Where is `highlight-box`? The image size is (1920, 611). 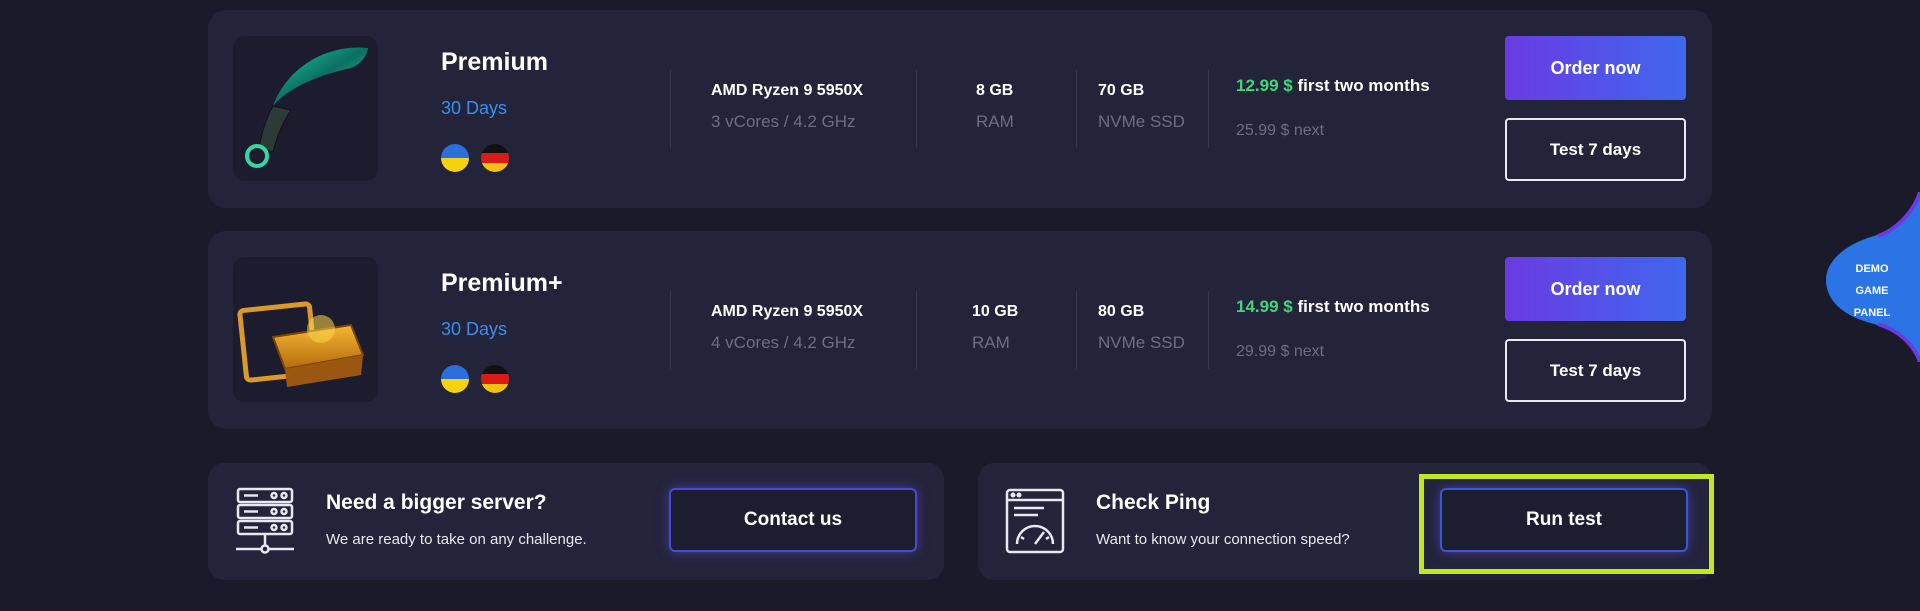
highlight-box is located at coordinates (1566, 524).